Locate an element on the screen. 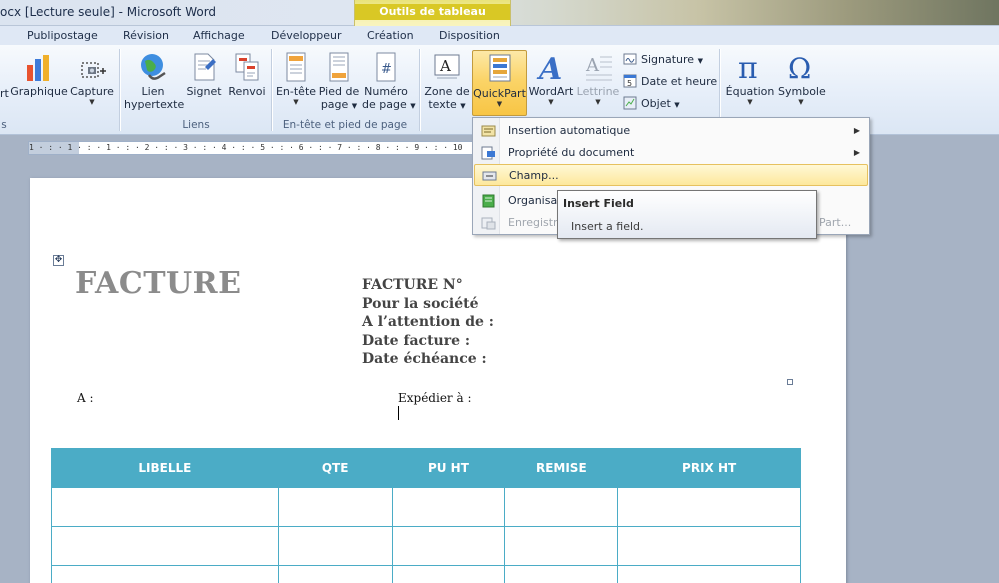 This screenshot has height=583, width=999. recipient-label: A : is located at coordinates (85, 398).